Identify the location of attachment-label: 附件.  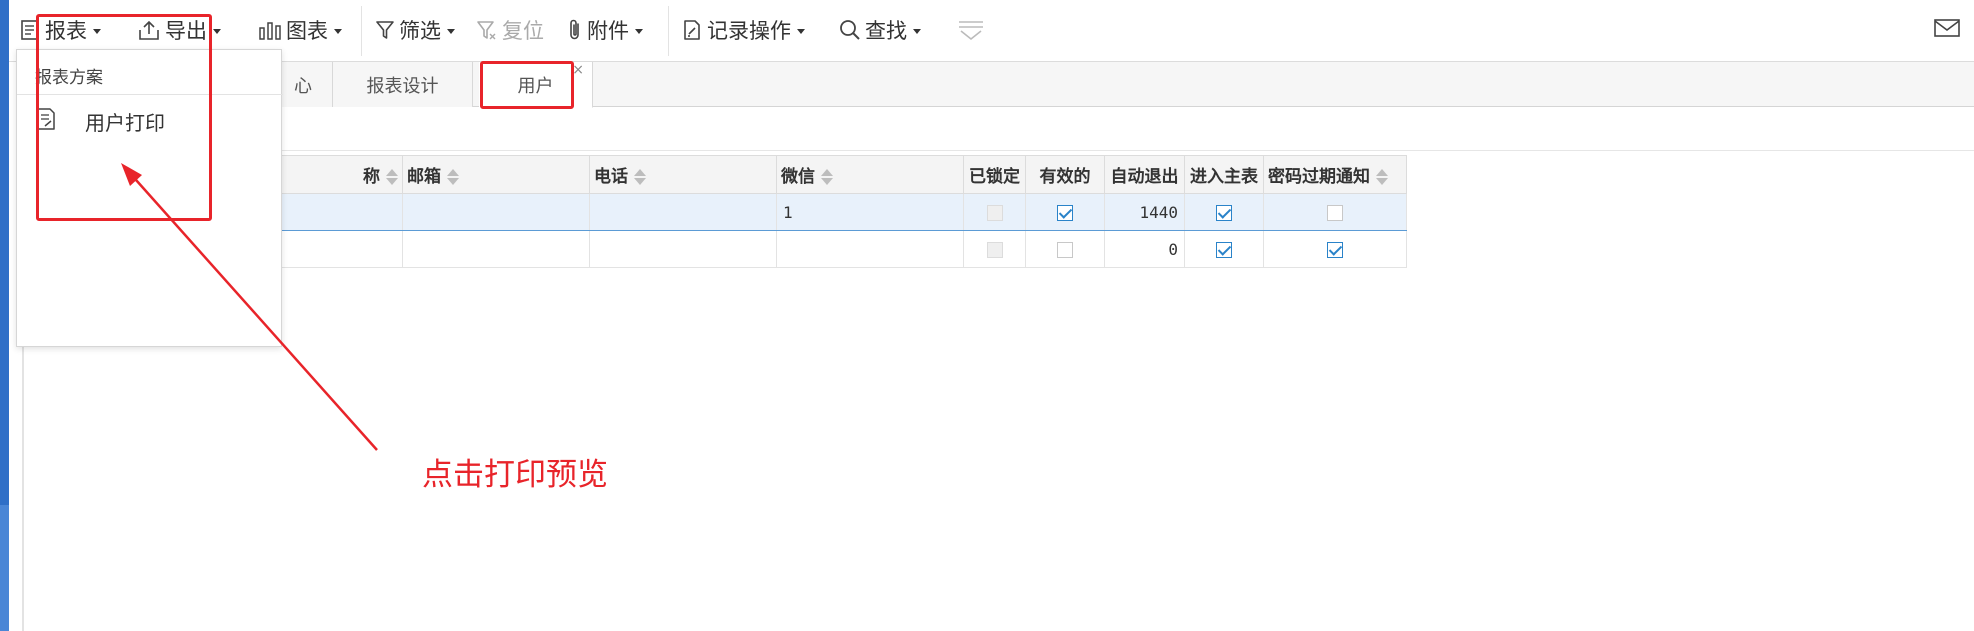
(608, 31).